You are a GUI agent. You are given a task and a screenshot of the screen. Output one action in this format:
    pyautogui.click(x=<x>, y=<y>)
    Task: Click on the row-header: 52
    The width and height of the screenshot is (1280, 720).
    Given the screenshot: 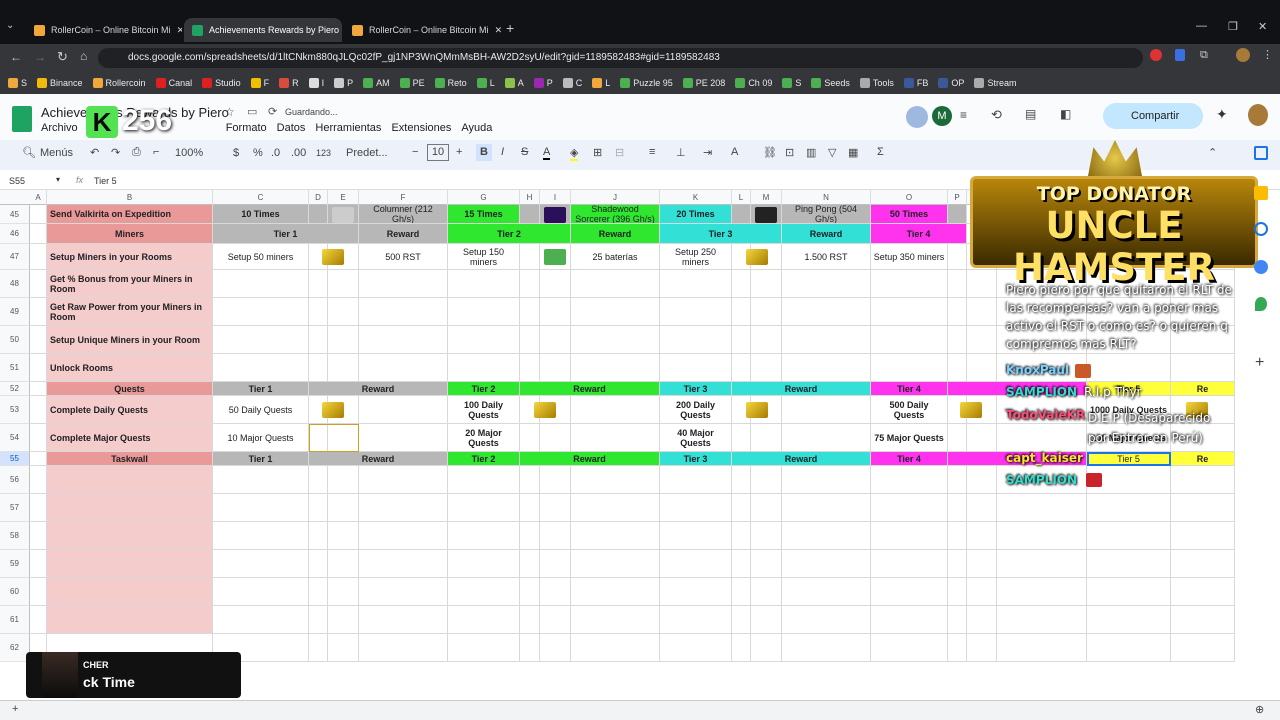 What is the action you would take?
    pyautogui.click(x=15, y=389)
    